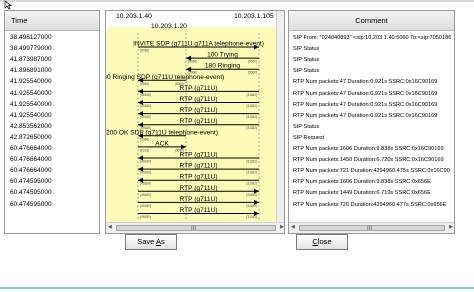 The width and height of the screenshot is (474, 292). Describe the element at coordinates (223, 66) in the screenshot. I see `message-label: 180 Ringing` at that location.